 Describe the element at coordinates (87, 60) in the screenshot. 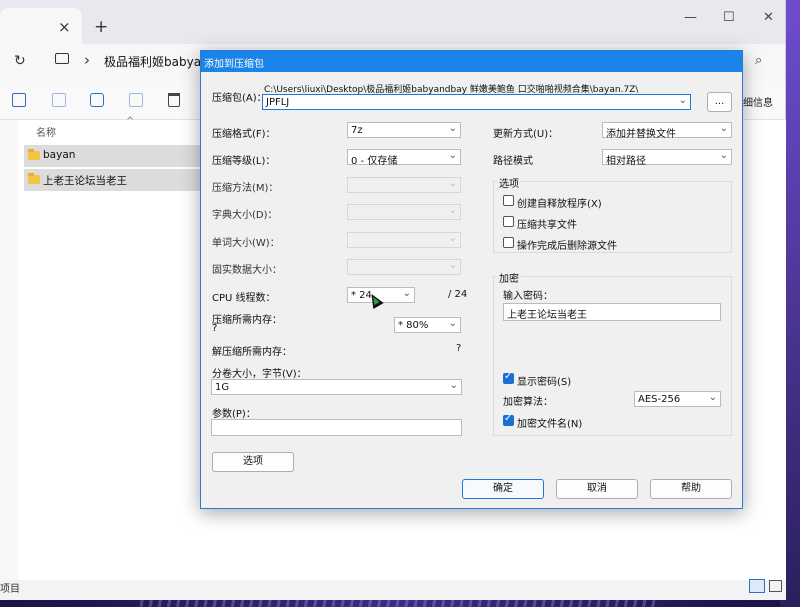

I see `chevron-right-icon: ›` at that location.